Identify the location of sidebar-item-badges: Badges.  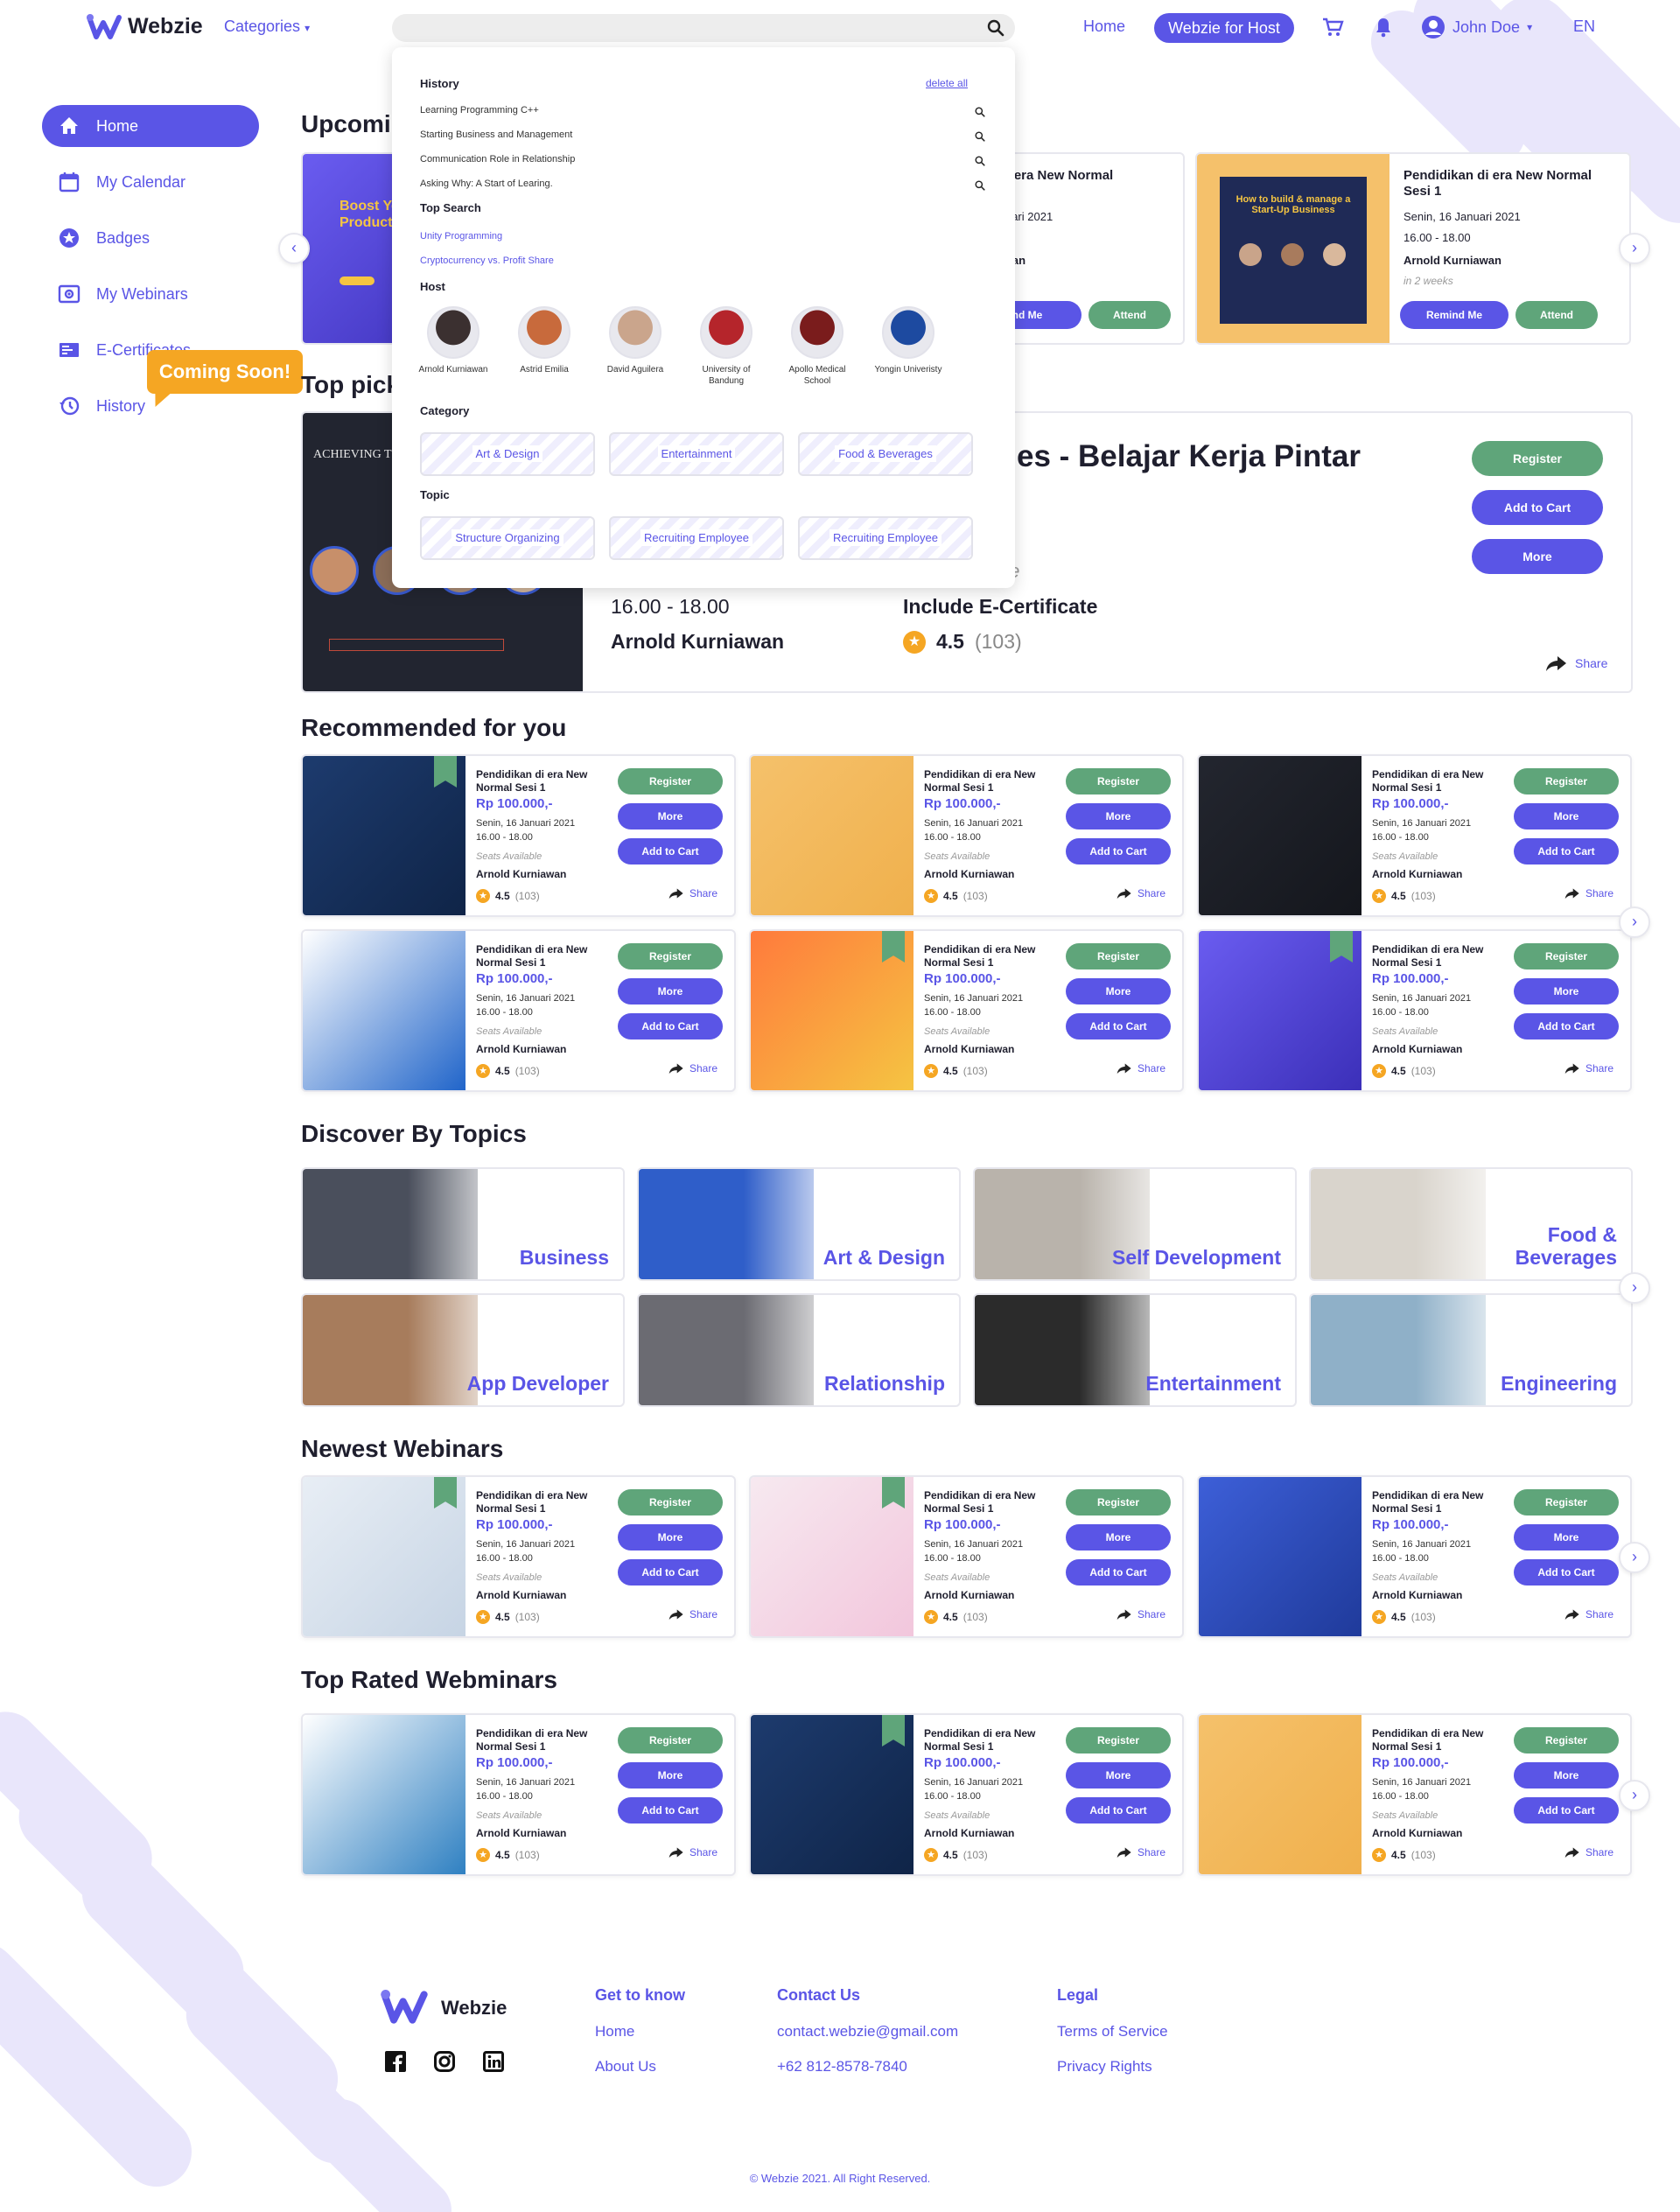
(150, 238).